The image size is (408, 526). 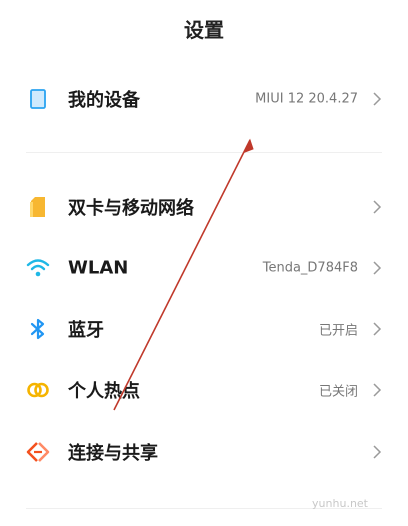 I want to click on row-label: 连接与共享, so click(x=113, y=453).